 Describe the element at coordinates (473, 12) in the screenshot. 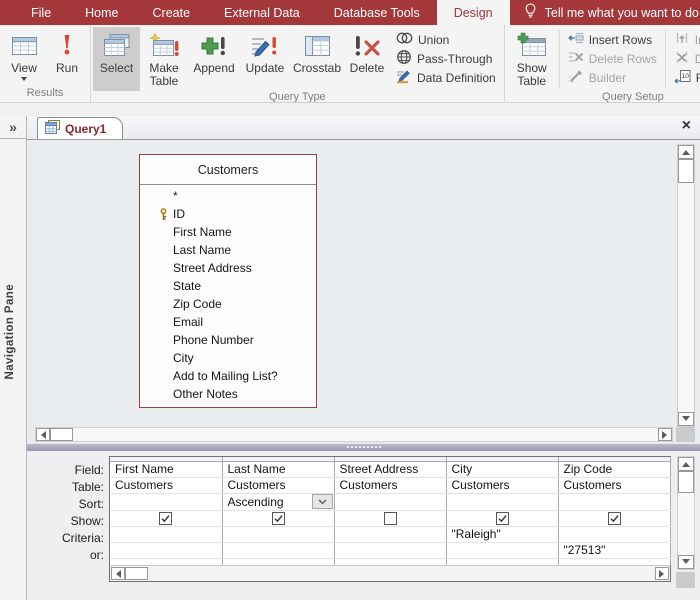

I see `tab-design: Design` at that location.